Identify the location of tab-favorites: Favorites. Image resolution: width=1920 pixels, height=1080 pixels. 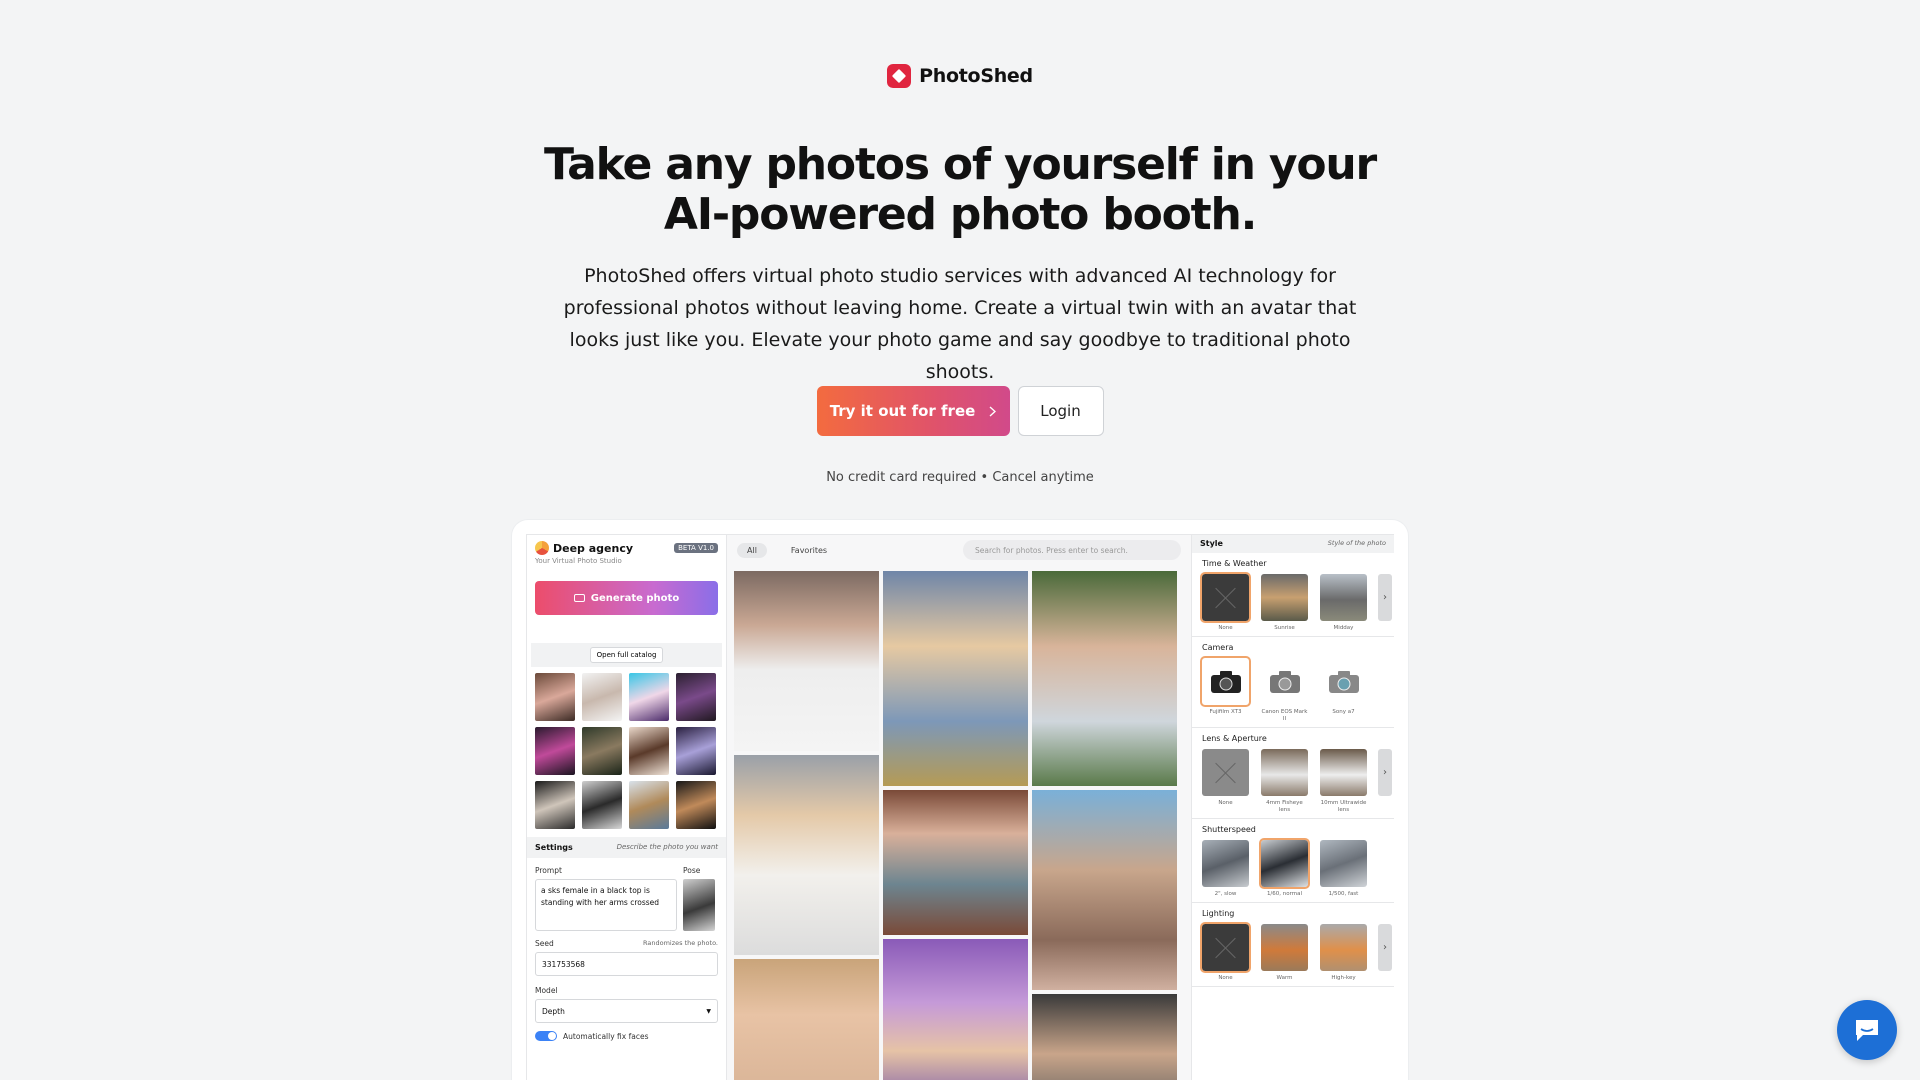
(809, 550).